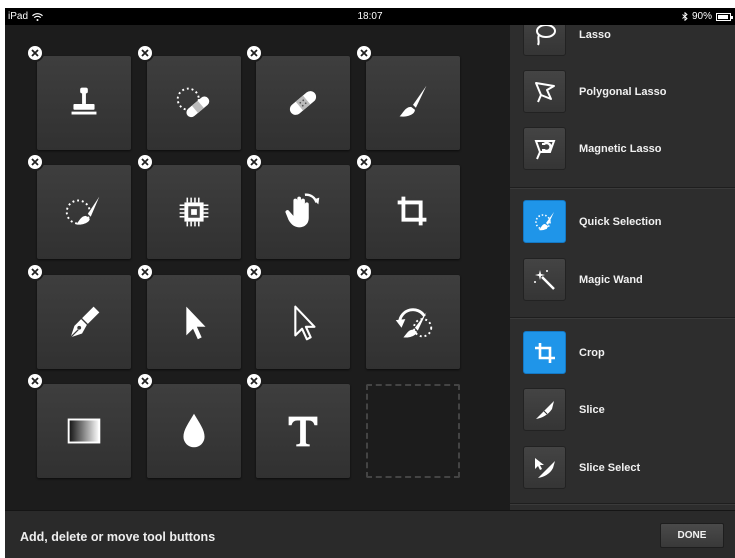 Image resolution: width=735 pixels, height=558 pixels. Describe the element at coordinates (692, 535) in the screenshot. I see `done-button: DONE` at that location.